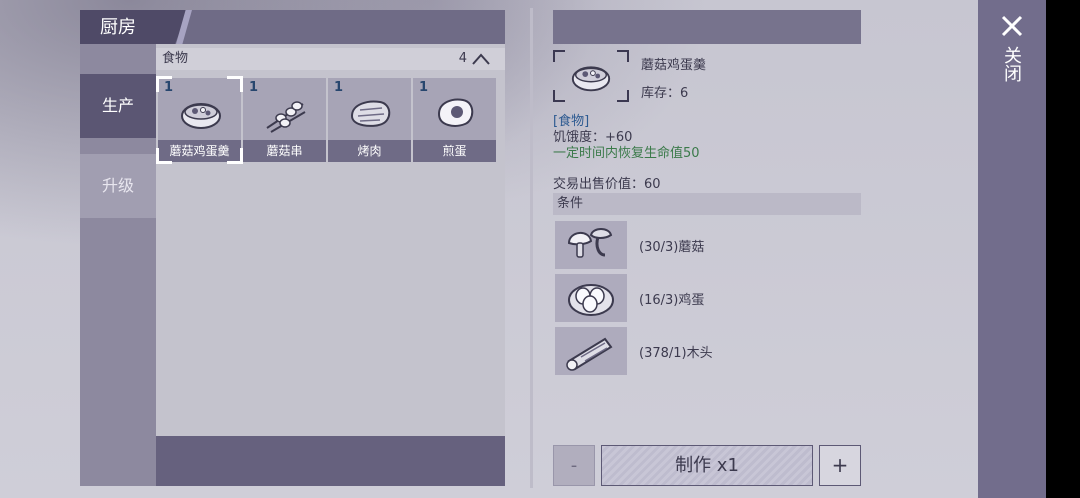  I want to click on category-header: 食物 4, so click(330, 59).